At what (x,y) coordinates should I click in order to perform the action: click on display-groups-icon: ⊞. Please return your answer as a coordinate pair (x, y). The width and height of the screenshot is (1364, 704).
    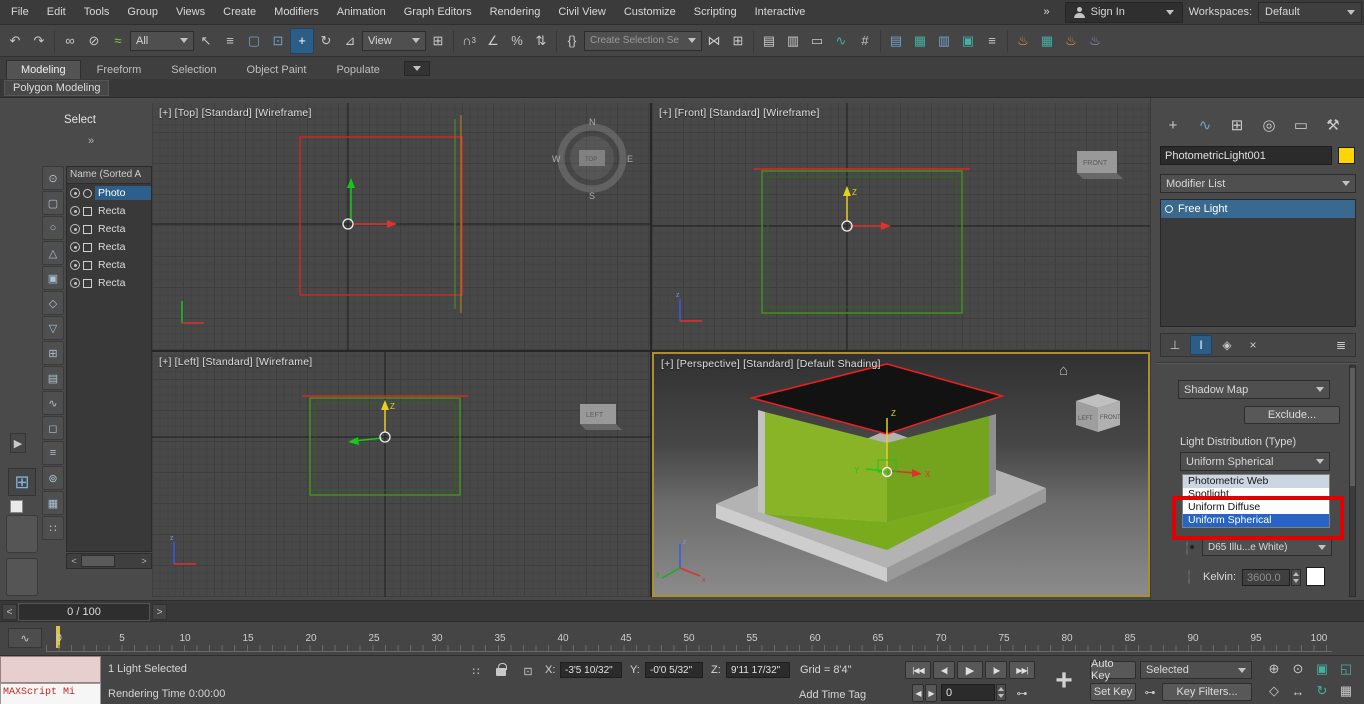
    Looking at the image, I should click on (53, 353).